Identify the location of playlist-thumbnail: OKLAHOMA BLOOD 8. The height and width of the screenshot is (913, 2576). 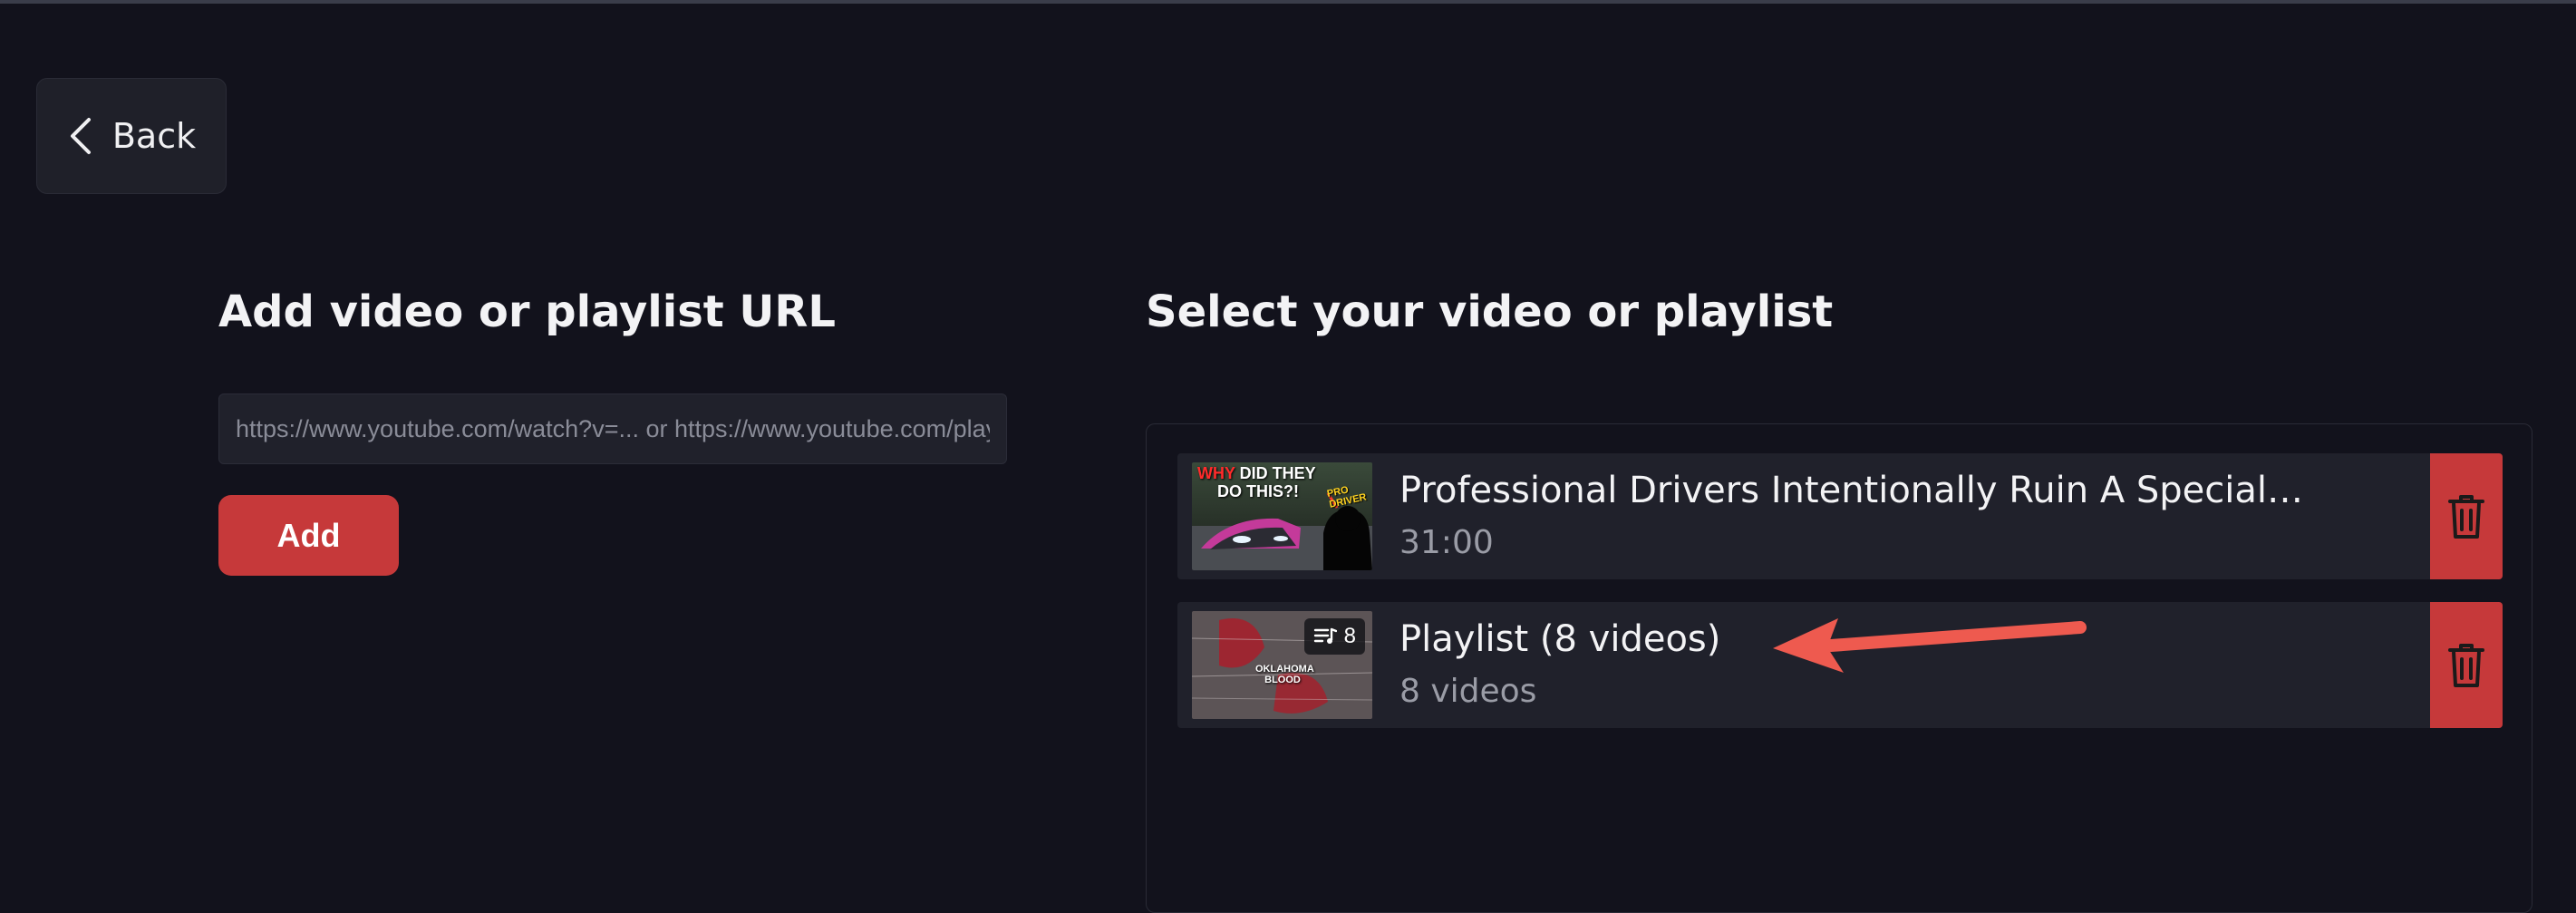
(1282, 665).